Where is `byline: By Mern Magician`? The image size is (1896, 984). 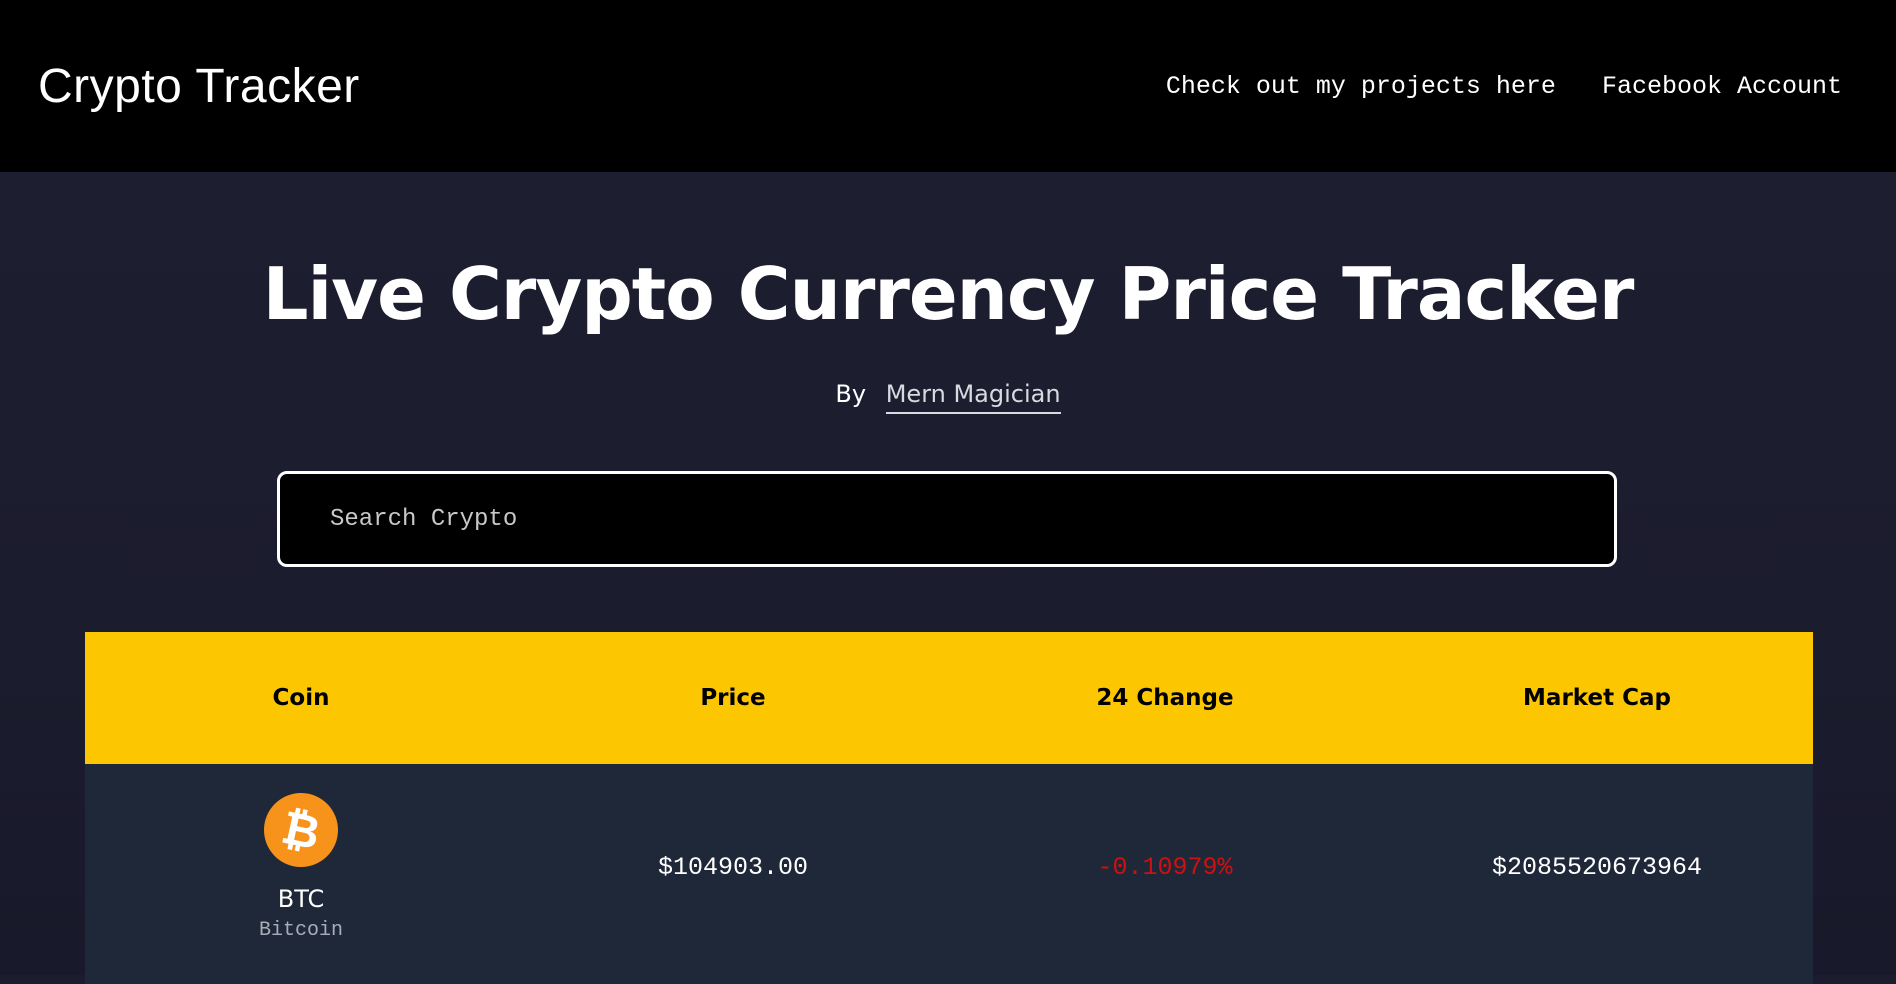
byline: By Mern Magician is located at coordinates (948, 397).